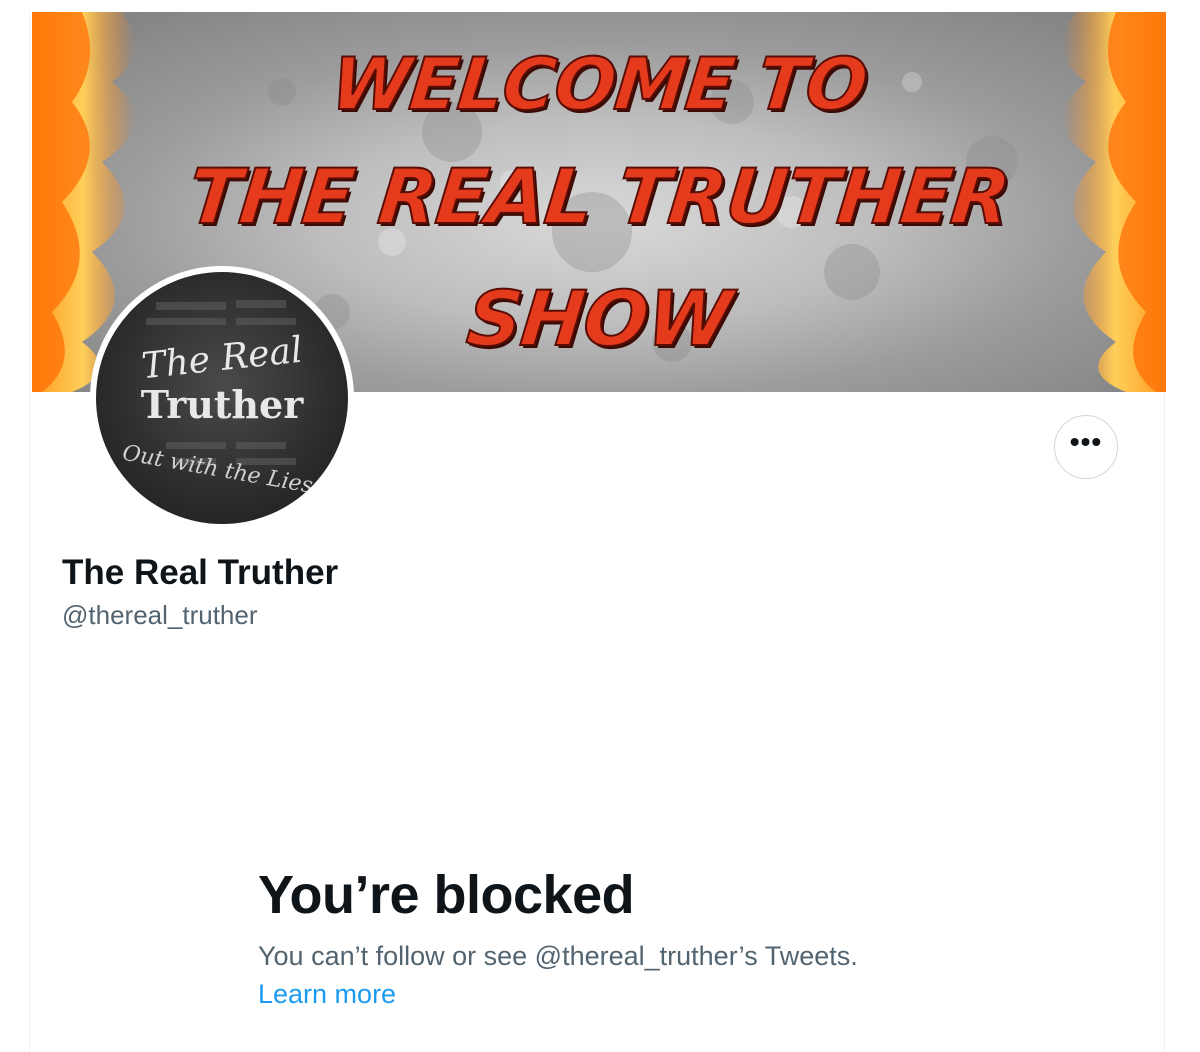 This screenshot has height=1052, width=1200. I want to click on profile-display-name: The Real Truther, so click(200, 572).